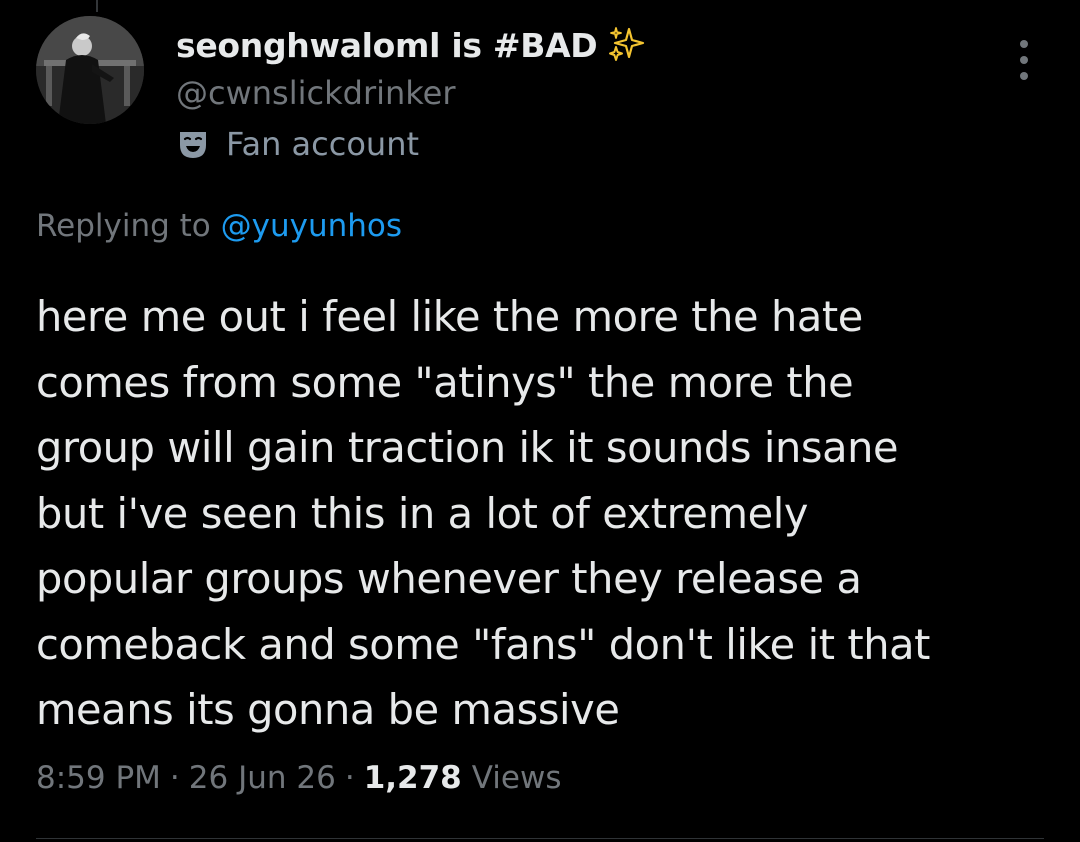 This screenshot has height=842, width=1080. What do you see at coordinates (387, 45) in the screenshot?
I see `display-name: seonghwaloml is #BAD` at bounding box center [387, 45].